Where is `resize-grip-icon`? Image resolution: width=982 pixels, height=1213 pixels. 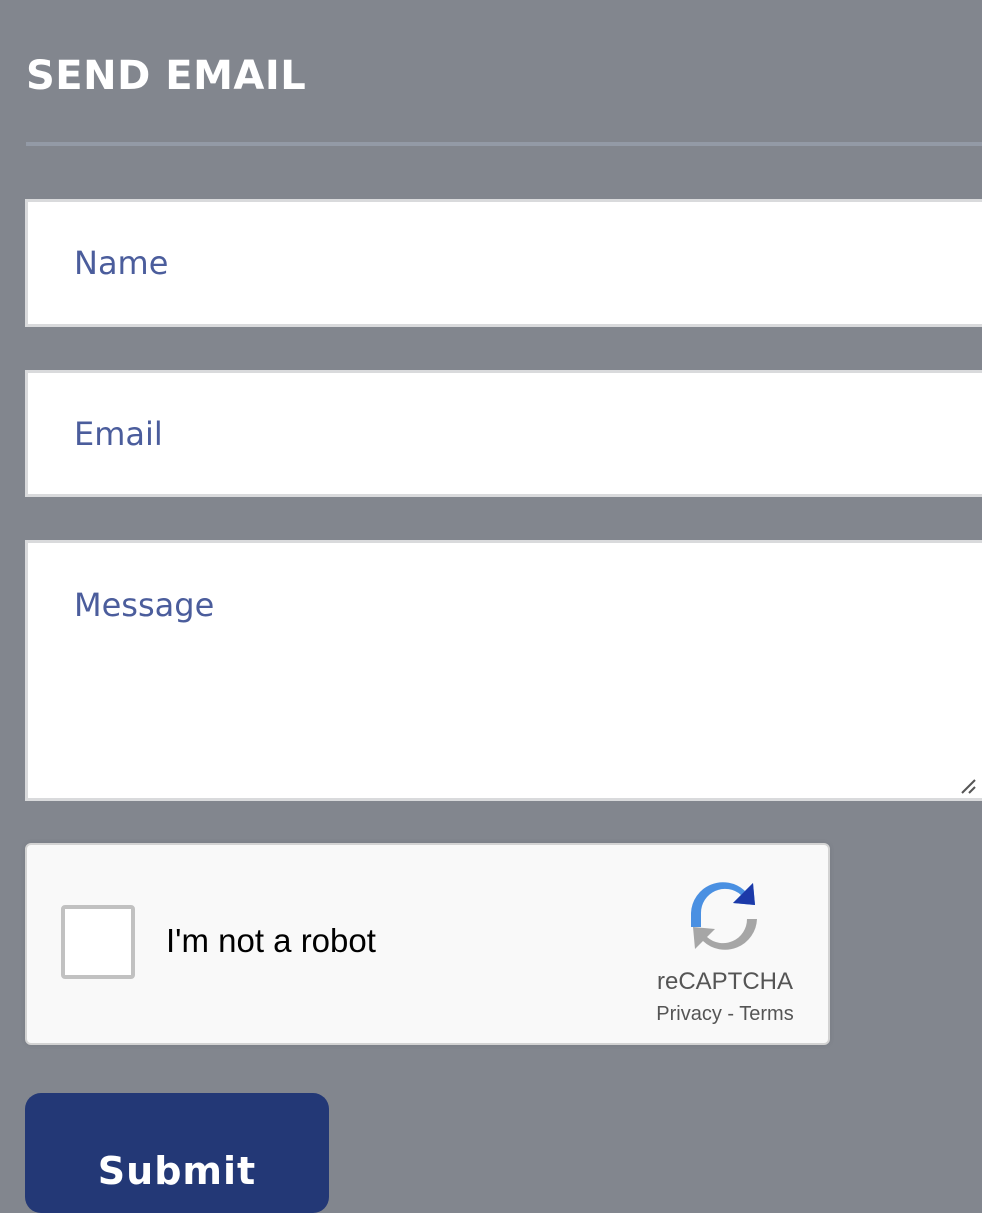
resize-grip-icon is located at coordinates (967, 785).